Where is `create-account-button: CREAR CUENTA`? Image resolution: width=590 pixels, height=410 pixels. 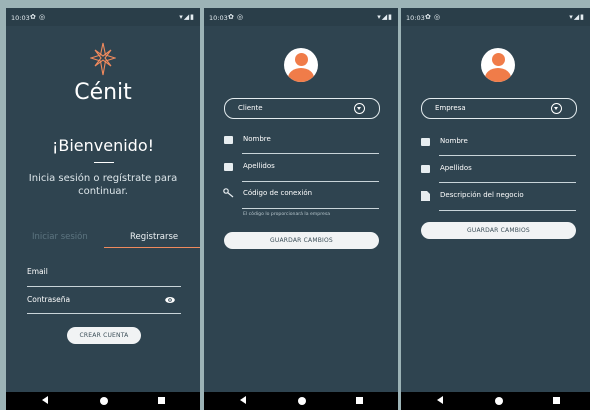 create-account-button: CREAR CUENTA is located at coordinates (104, 335).